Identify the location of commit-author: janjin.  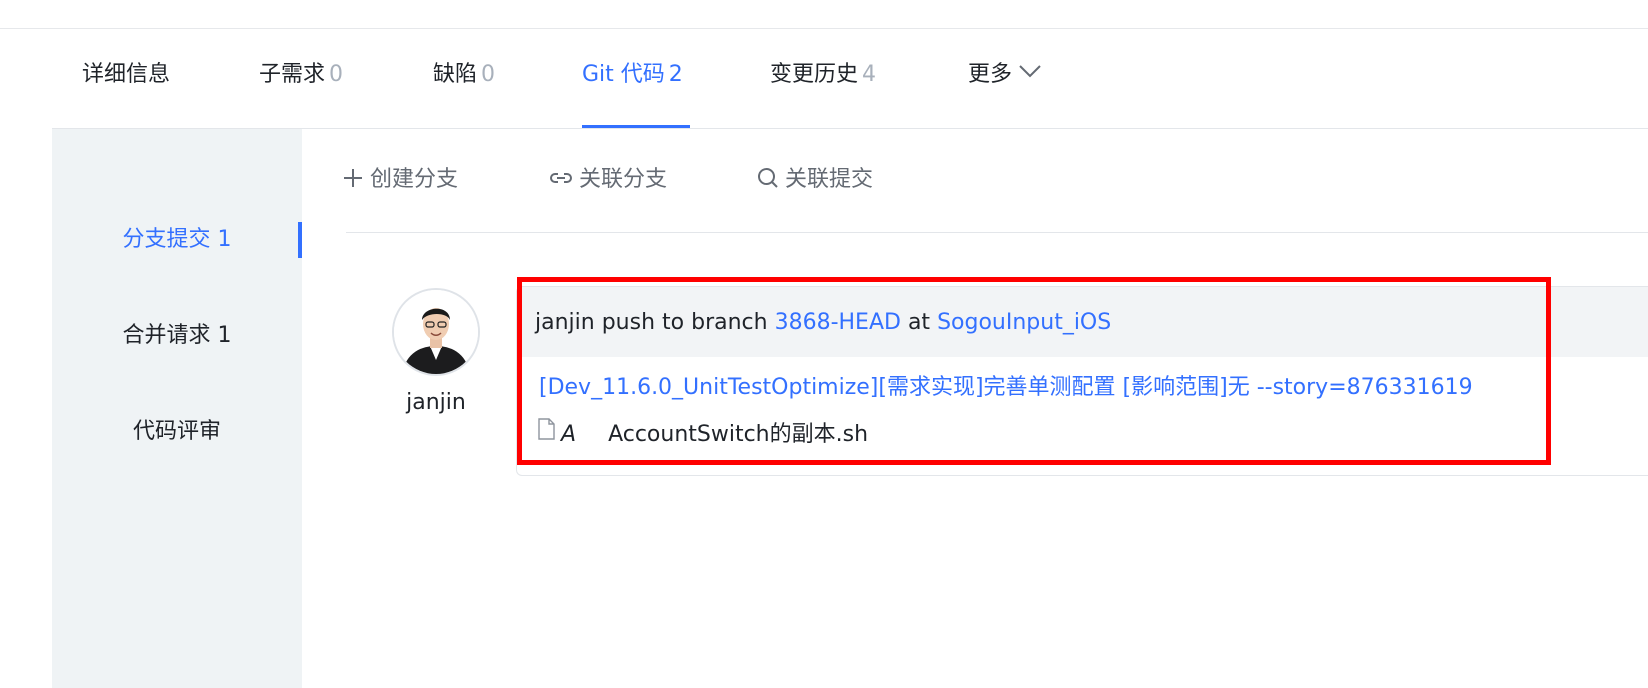
(436, 403).